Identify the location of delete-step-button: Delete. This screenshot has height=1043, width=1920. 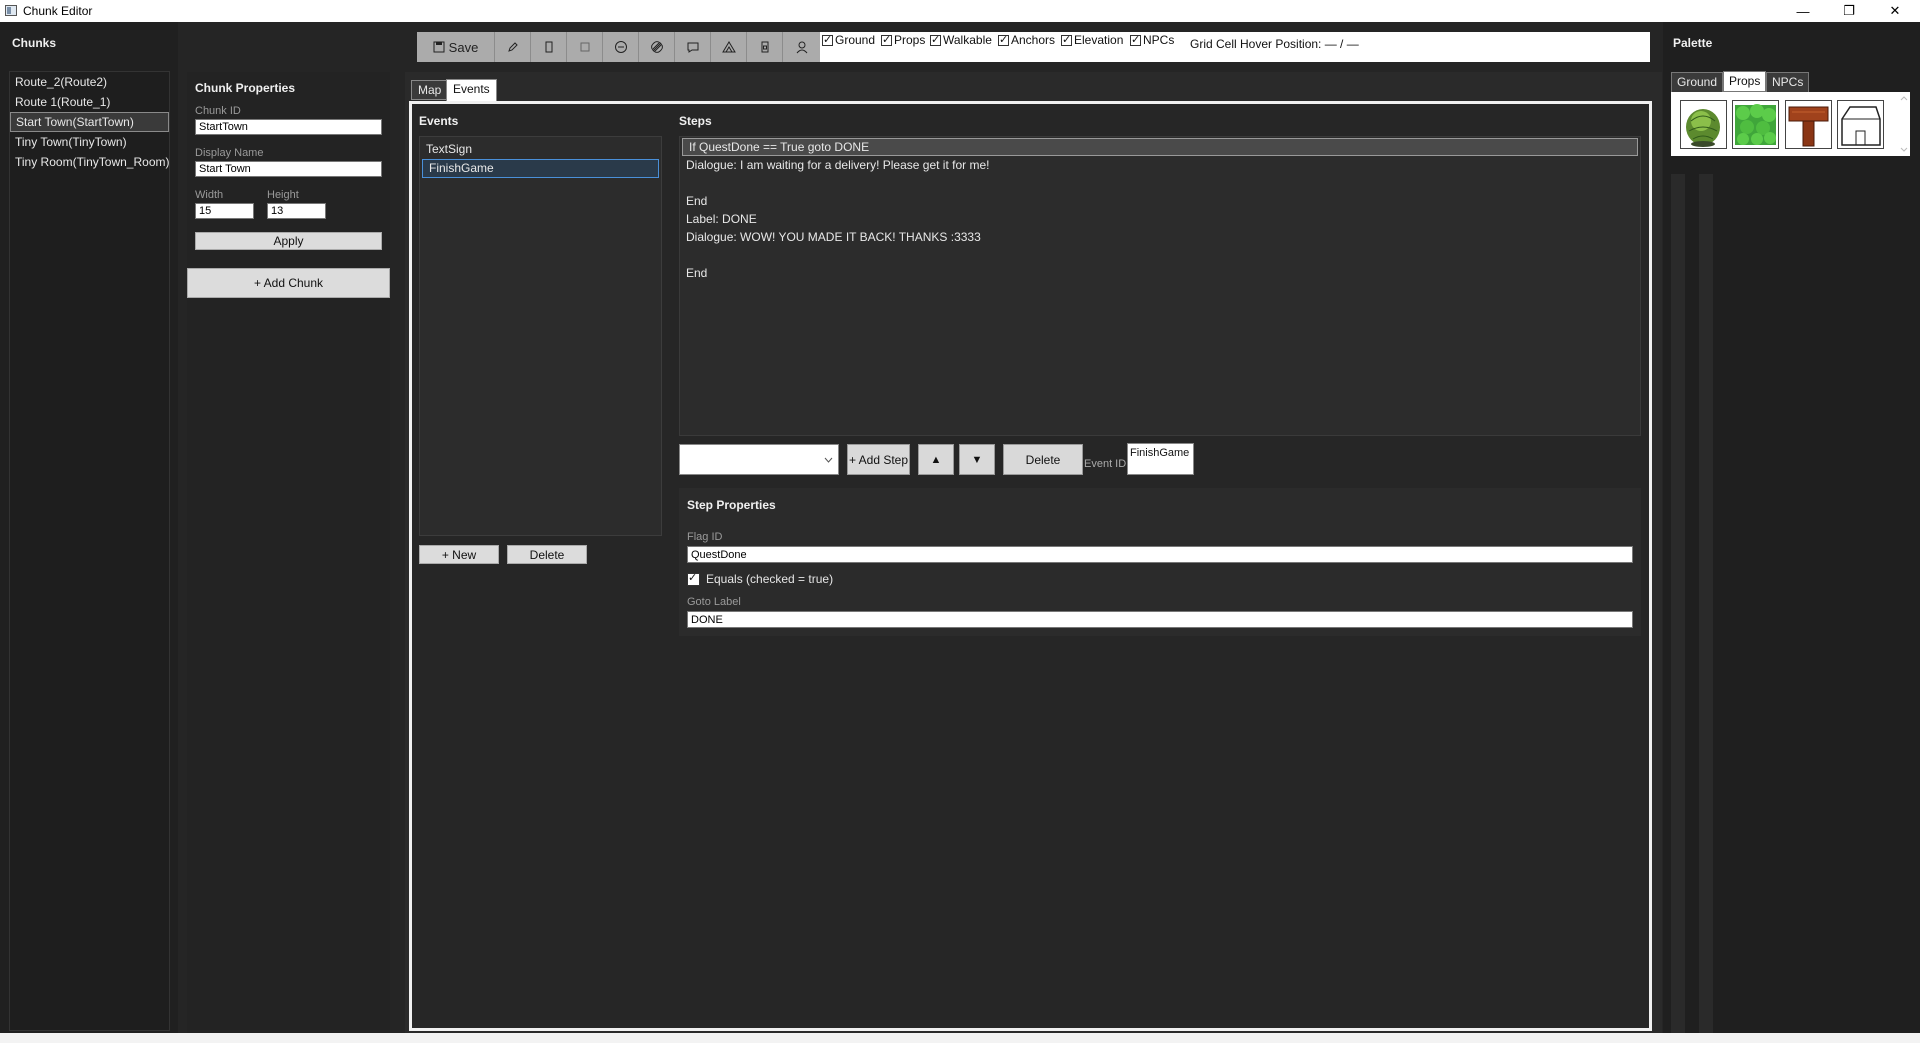
(1043, 459).